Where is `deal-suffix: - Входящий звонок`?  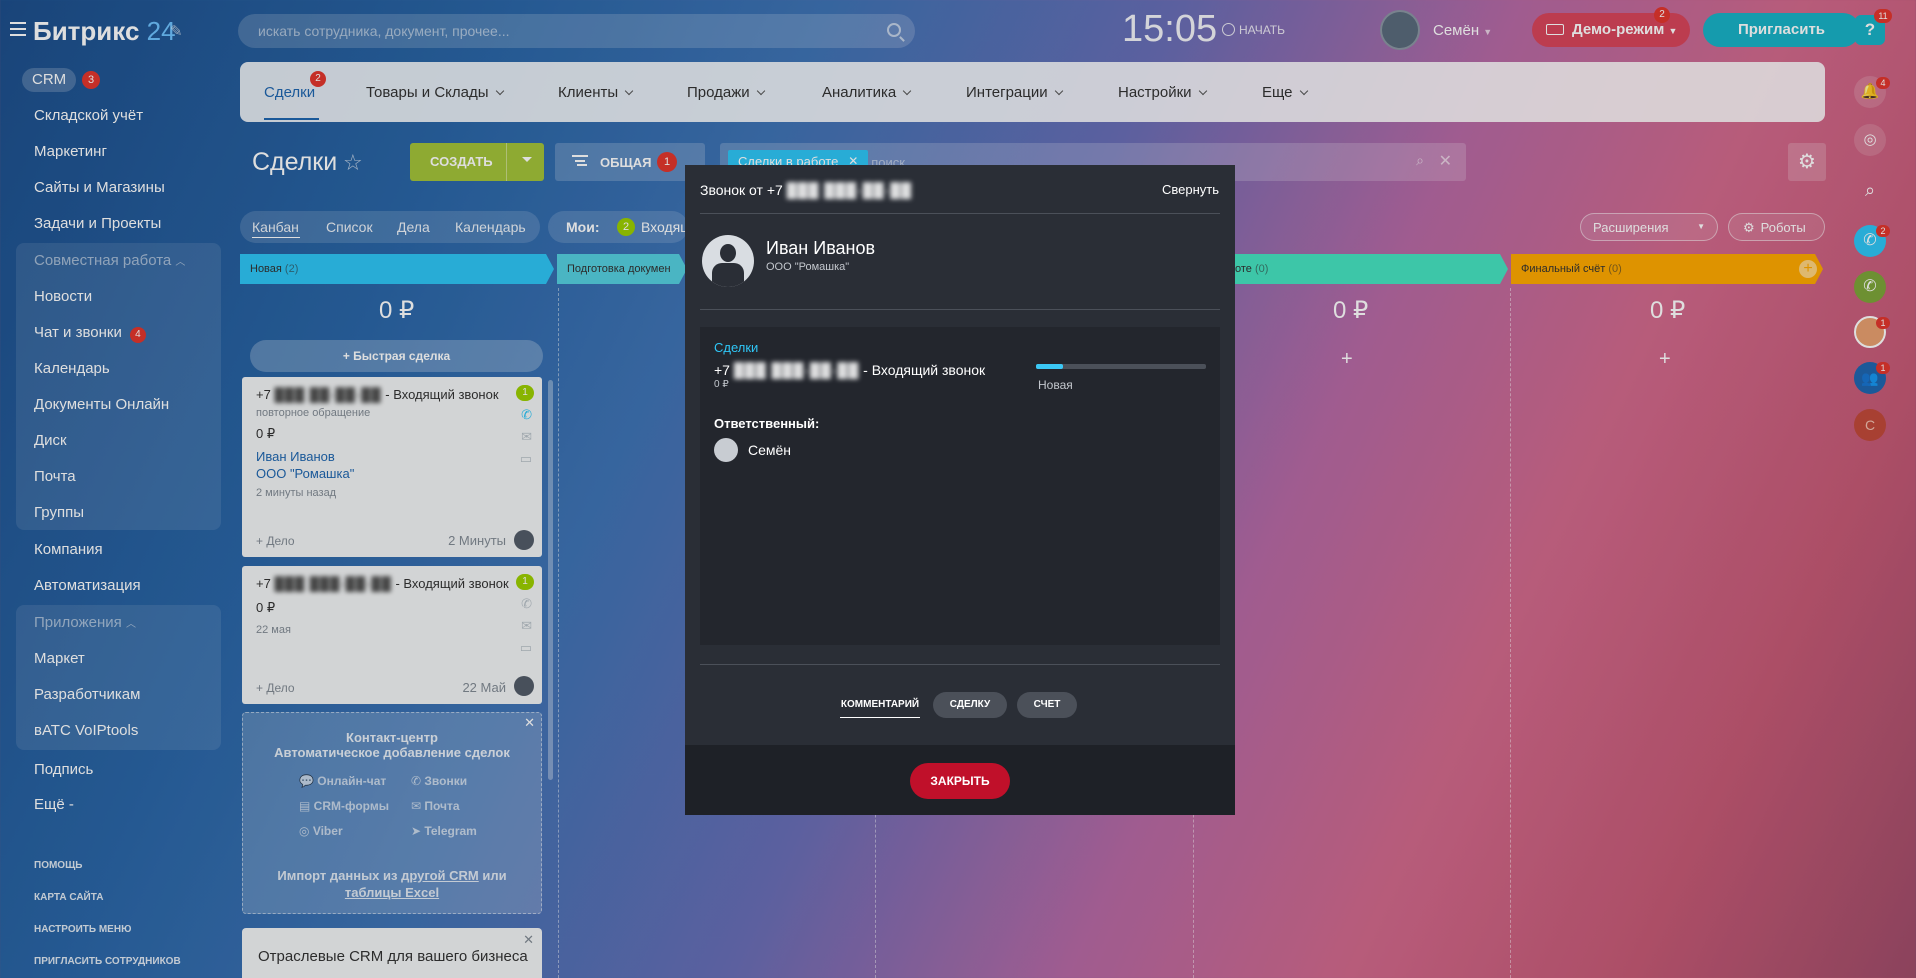 deal-suffix: - Входящий звонок is located at coordinates (924, 370).